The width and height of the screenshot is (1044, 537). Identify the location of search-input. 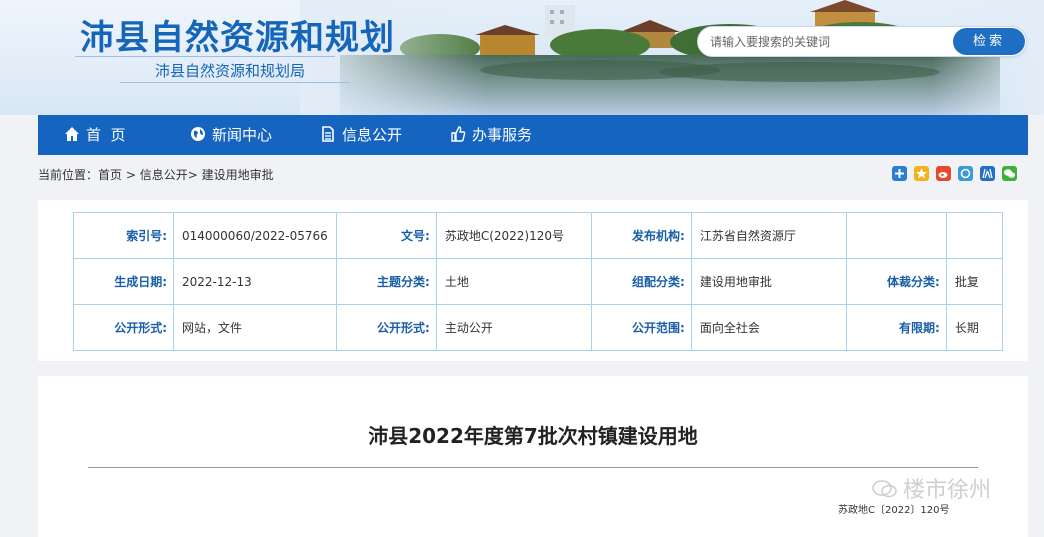
(830, 42).